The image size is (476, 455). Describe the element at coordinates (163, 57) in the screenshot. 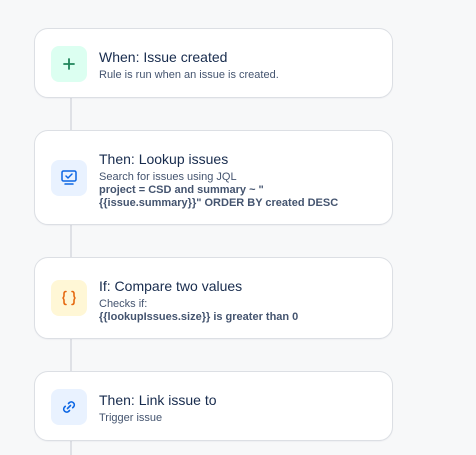

I see `rule-card-title: When: Issue created` at that location.